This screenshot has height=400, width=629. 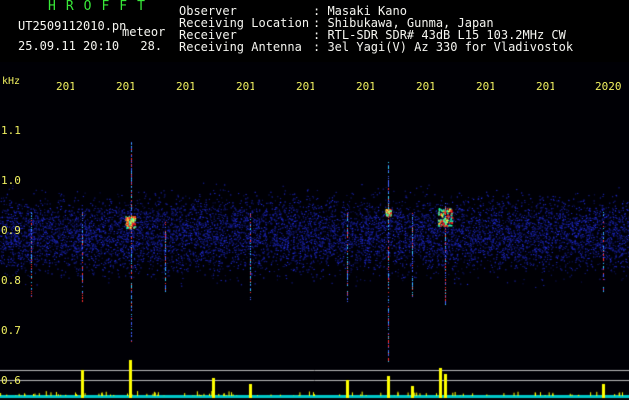 I want to click on y-label-1-1: 1.1, so click(x=11, y=130).